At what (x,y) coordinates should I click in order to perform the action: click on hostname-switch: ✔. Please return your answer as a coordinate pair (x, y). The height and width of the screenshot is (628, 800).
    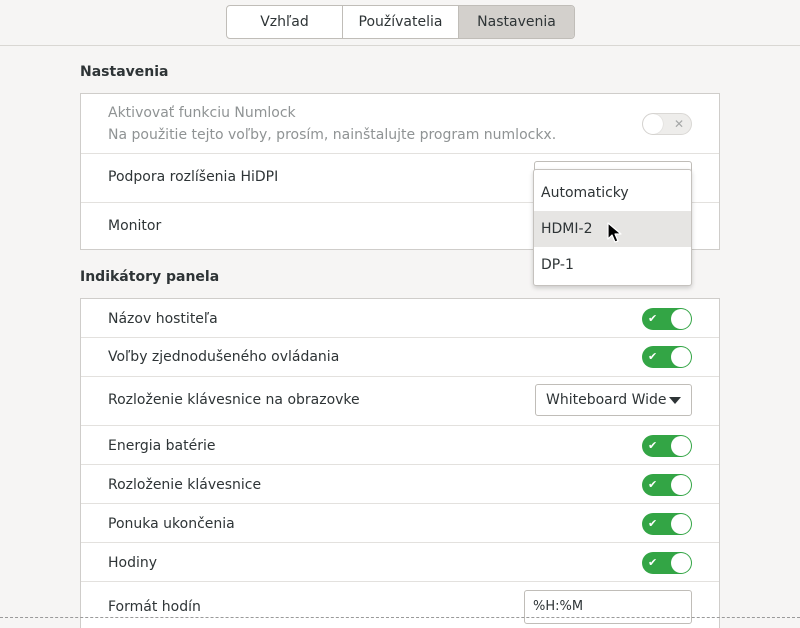
    Looking at the image, I should click on (667, 319).